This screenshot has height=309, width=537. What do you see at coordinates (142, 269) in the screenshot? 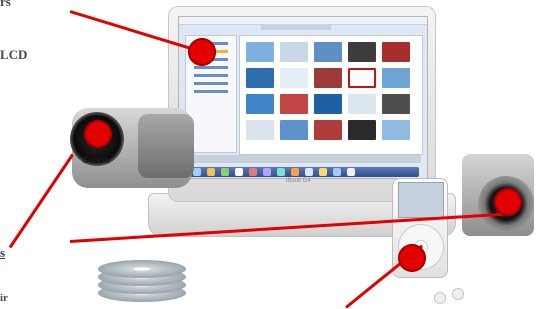
I see `disc` at bounding box center [142, 269].